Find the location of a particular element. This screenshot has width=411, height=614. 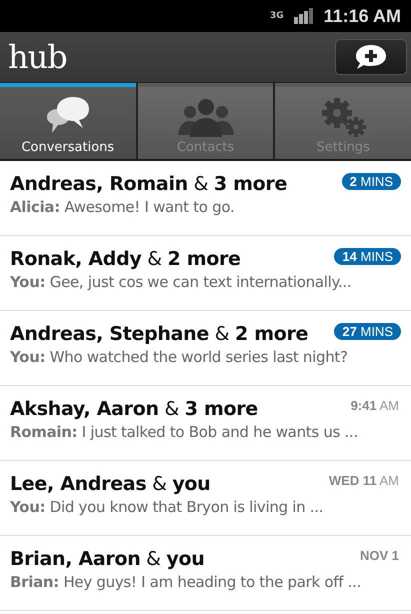

network-type-label: 3G is located at coordinates (277, 16).